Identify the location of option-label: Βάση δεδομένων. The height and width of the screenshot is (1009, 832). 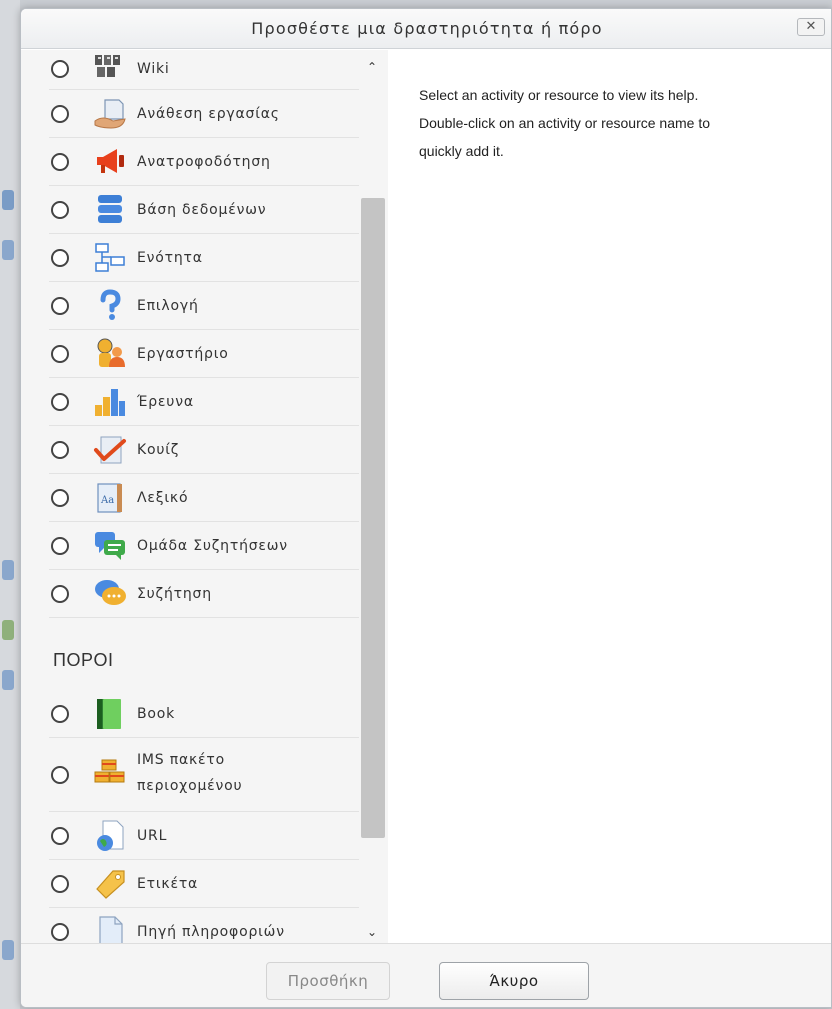
(202, 210).